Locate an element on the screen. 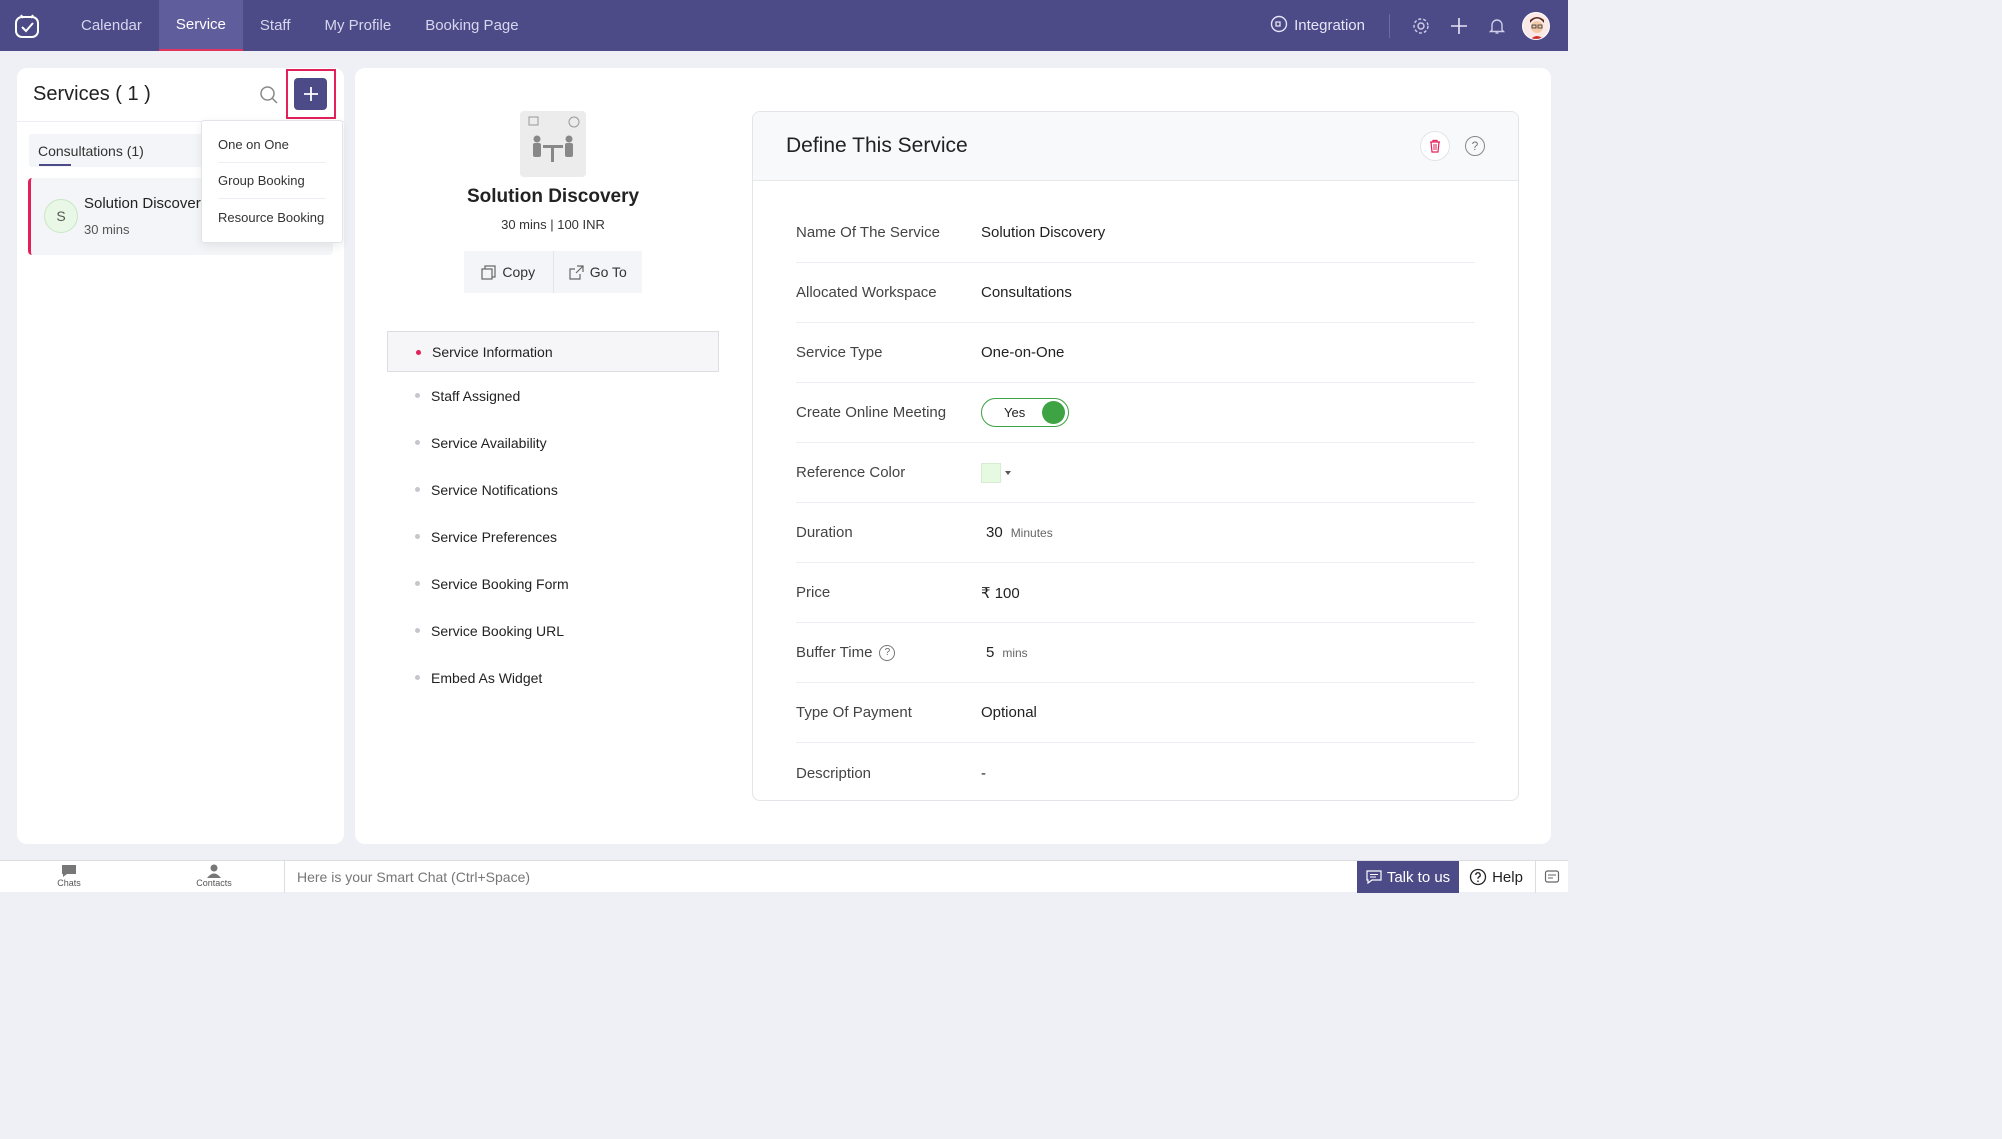 This screenshot has height=1139, width=2002. field-row-workspace: Allocated Workspace Consultations is located at coordinates (1135, 293).